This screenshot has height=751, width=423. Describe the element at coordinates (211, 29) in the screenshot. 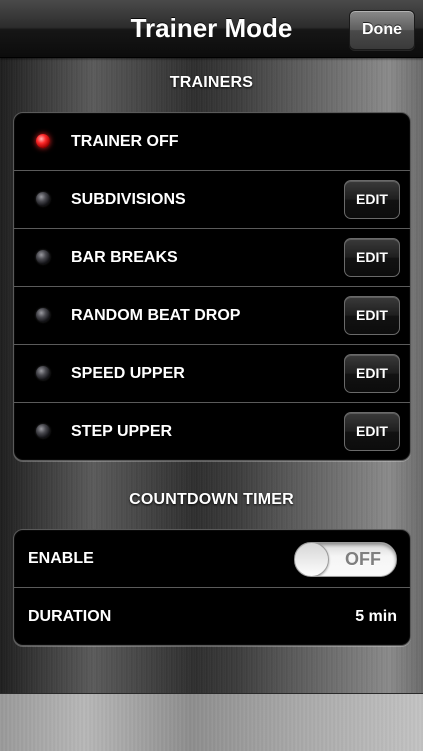

I see `navigation-bar: Trainer Mode Done` at that location.